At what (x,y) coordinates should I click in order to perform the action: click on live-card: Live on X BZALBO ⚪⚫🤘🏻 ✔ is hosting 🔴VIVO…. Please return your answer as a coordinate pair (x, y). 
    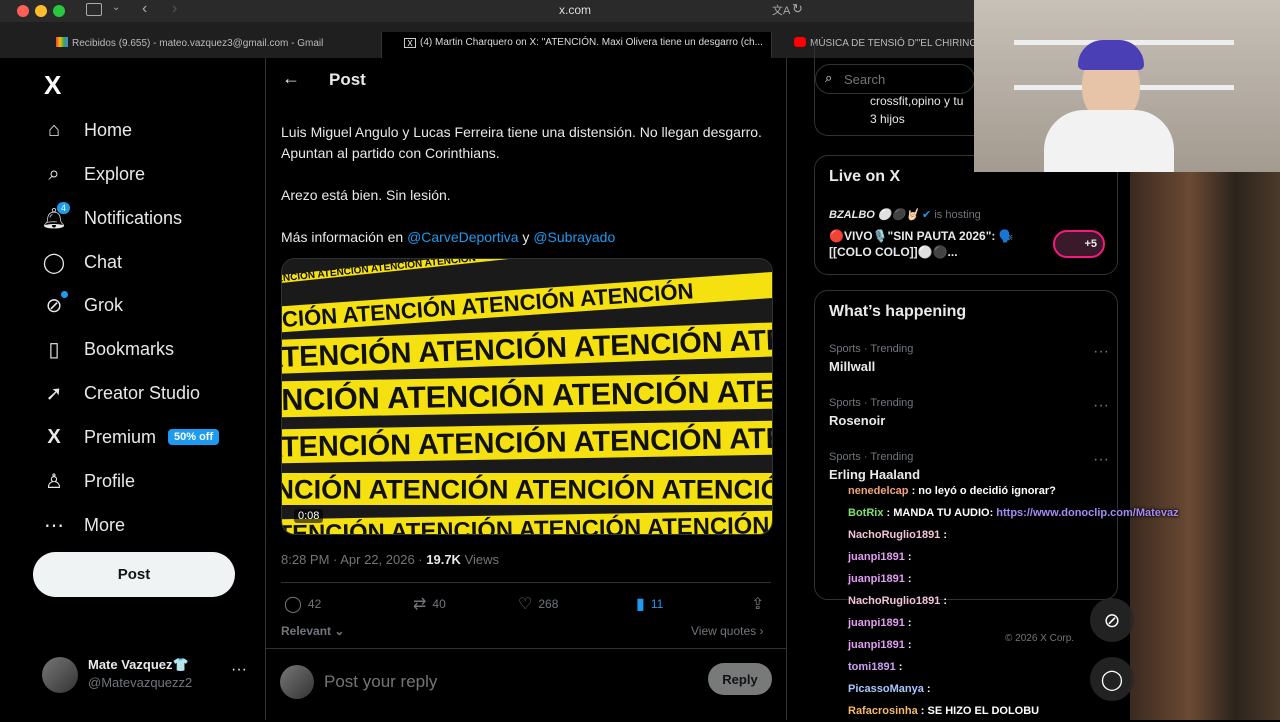
    Looking at the image, I should click on (966, 215).